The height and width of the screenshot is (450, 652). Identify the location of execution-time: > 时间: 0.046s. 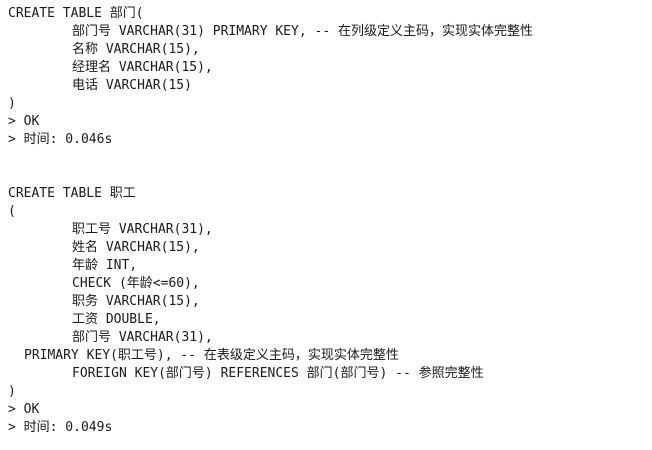
(60, 139).